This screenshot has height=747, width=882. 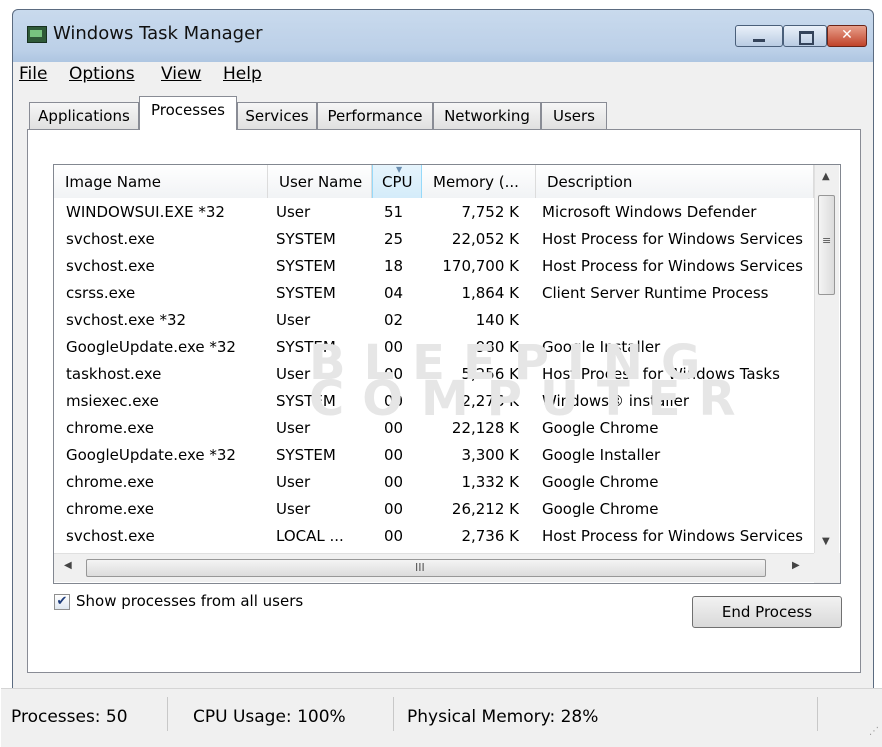 I want to click on show-all-users-checkbox: ✔, so click(x=62, y=602).